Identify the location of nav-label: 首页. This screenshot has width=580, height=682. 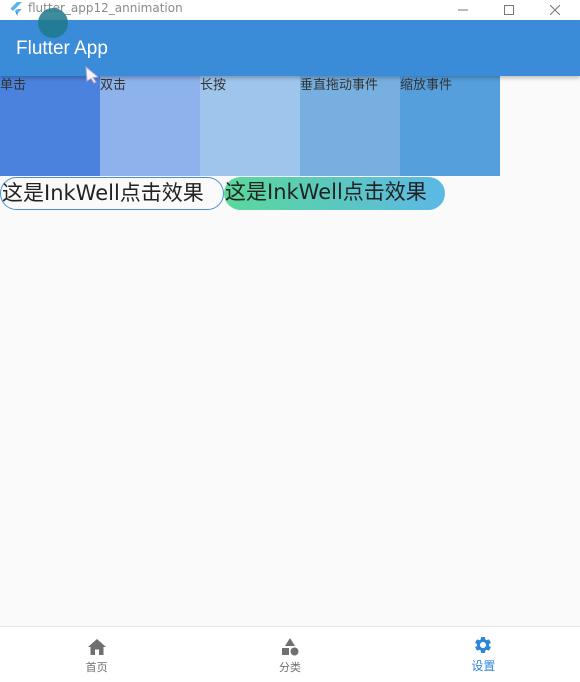
(96, 667).